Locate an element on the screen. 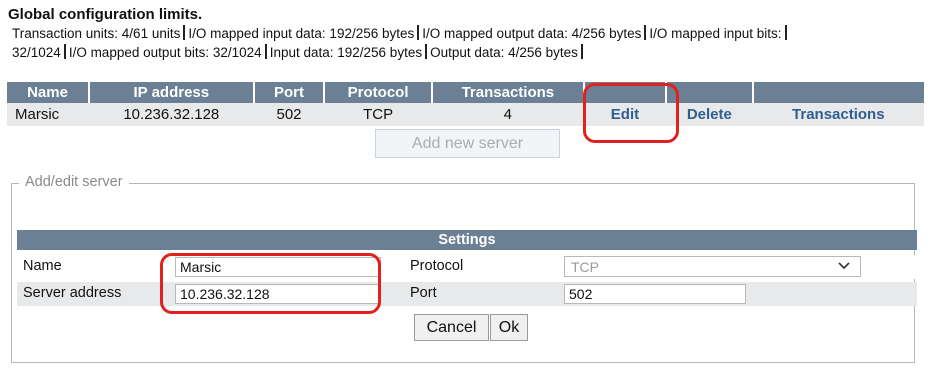 The image size is (930, 368). server-port-cell: 502 is located at coordinates (289, 114).